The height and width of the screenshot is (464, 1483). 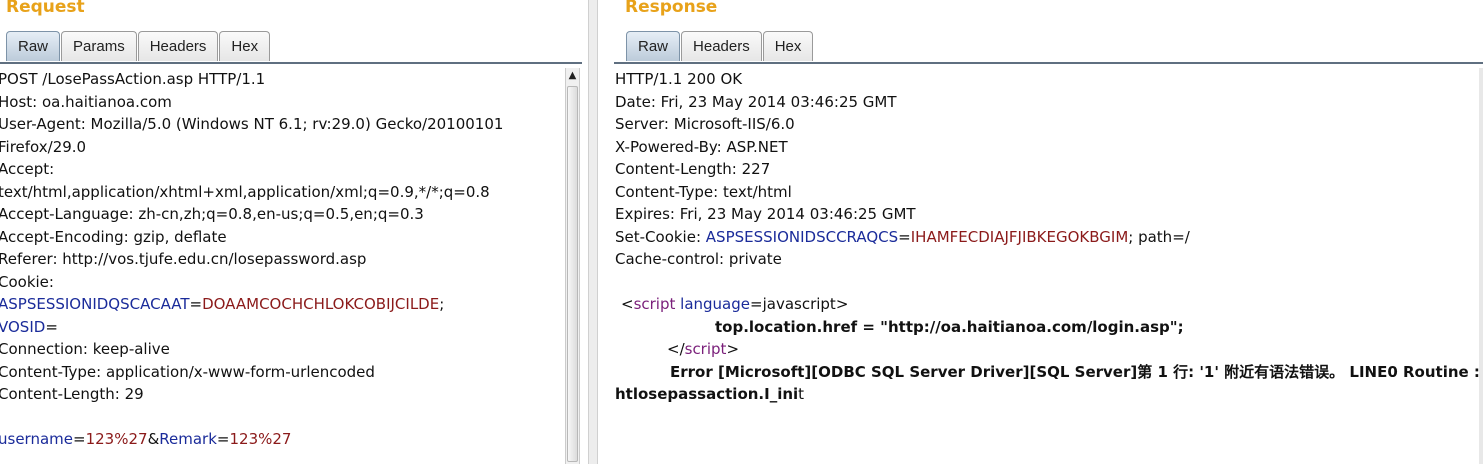 I want to click on body-params-line: username=123%27&Remark=123%27, so click(x=251, y=439).